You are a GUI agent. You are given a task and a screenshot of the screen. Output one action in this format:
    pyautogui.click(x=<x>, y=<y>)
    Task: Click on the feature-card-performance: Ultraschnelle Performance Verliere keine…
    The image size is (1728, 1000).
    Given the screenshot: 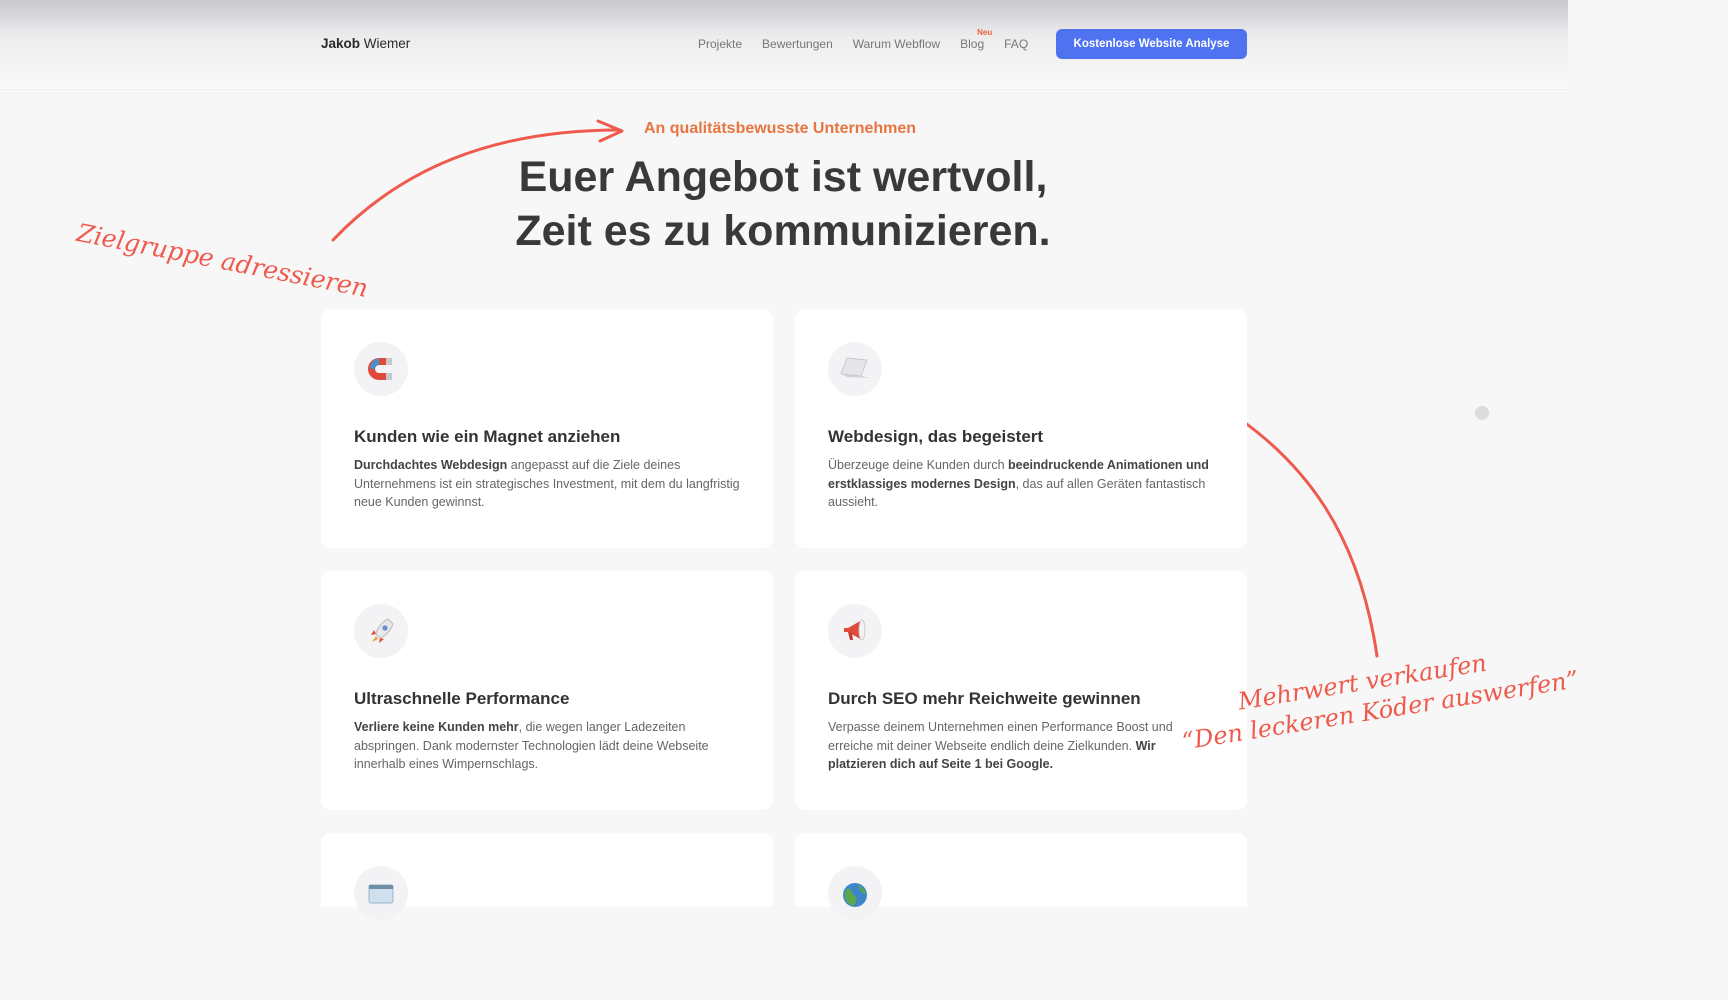 What is the action you would take?
    pyautogui.click(x=547, y=690)
    